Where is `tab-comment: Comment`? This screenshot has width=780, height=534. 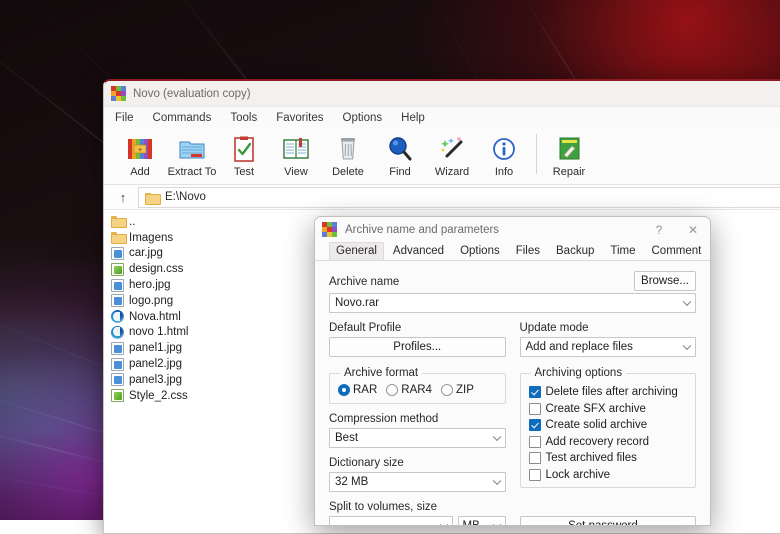 tab-comment: Comment is located at coordinates (677, 251).